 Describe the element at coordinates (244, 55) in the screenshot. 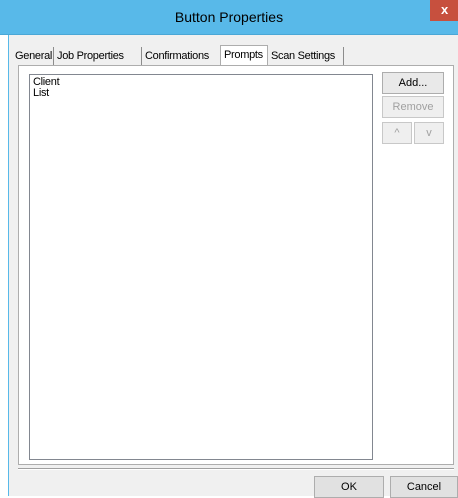

I see `tab-prompts: Prompts` at that location.